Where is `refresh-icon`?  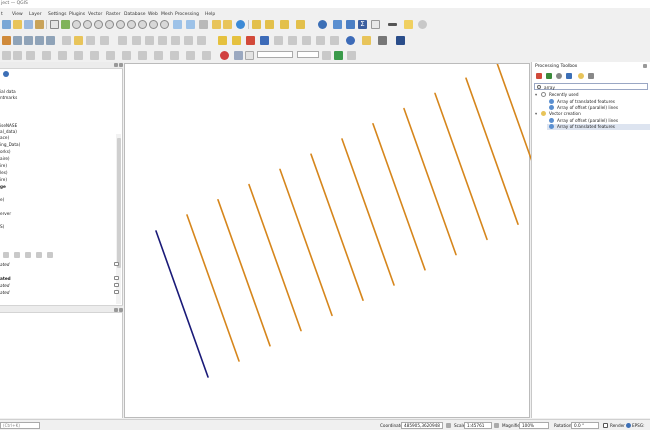 refresh-icon is located at coordinates (240, 24).